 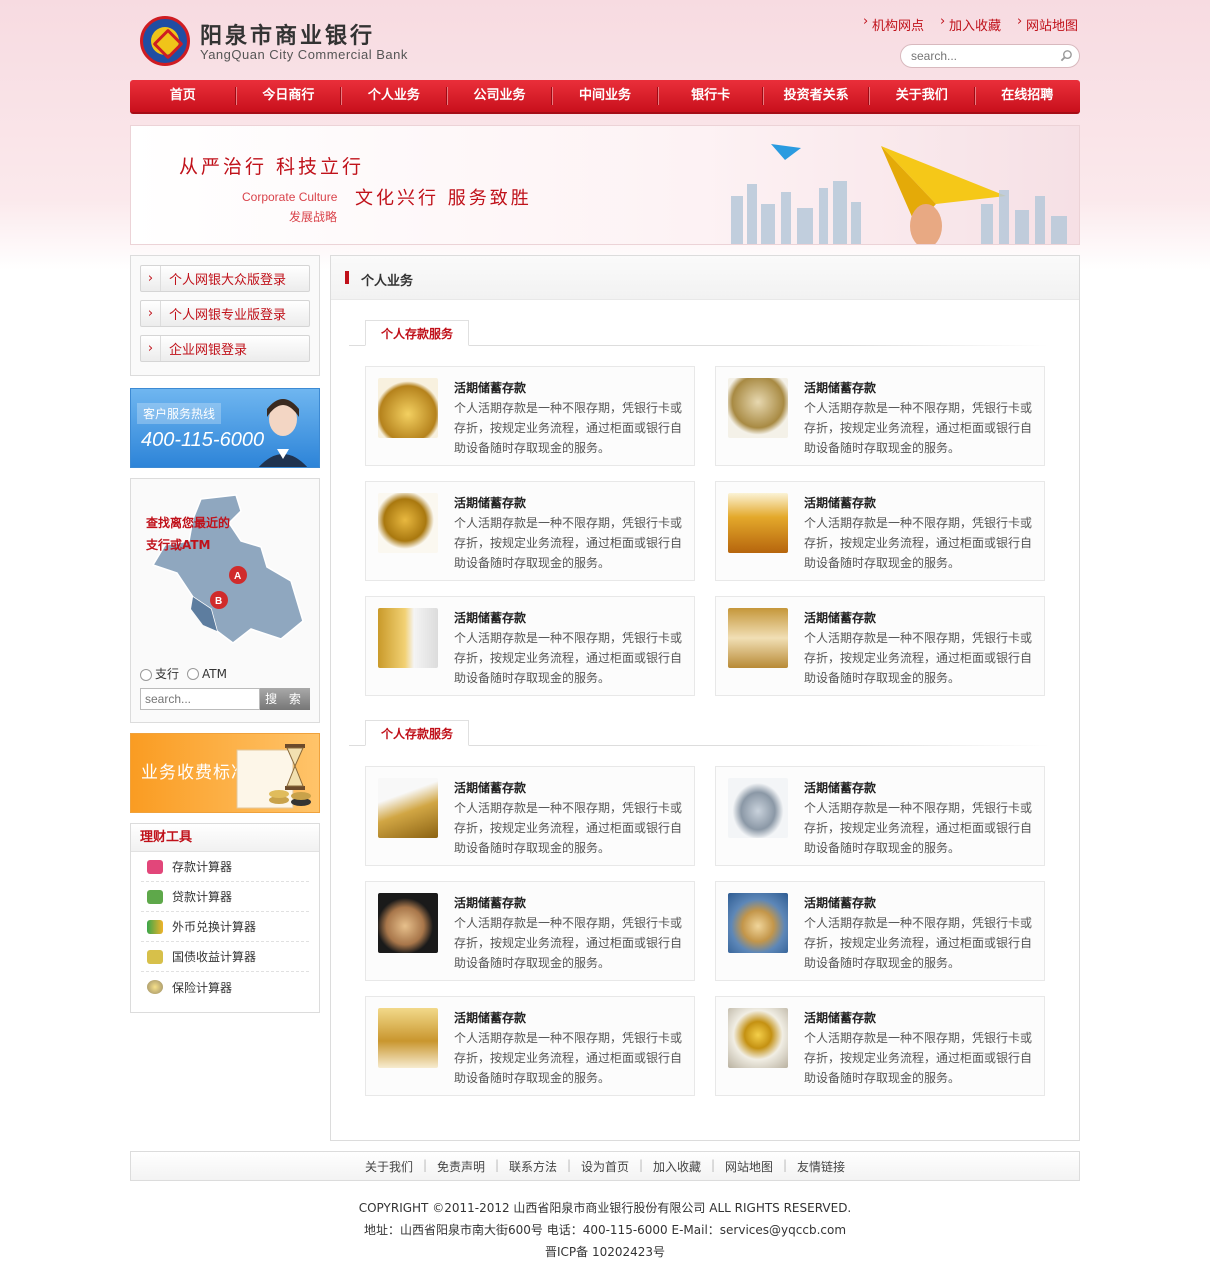 What do you see at coordinates (195, 773) in the screenshot?
I see `fee-standard-label: 业务收费标准` at bounding box center [195, 773].